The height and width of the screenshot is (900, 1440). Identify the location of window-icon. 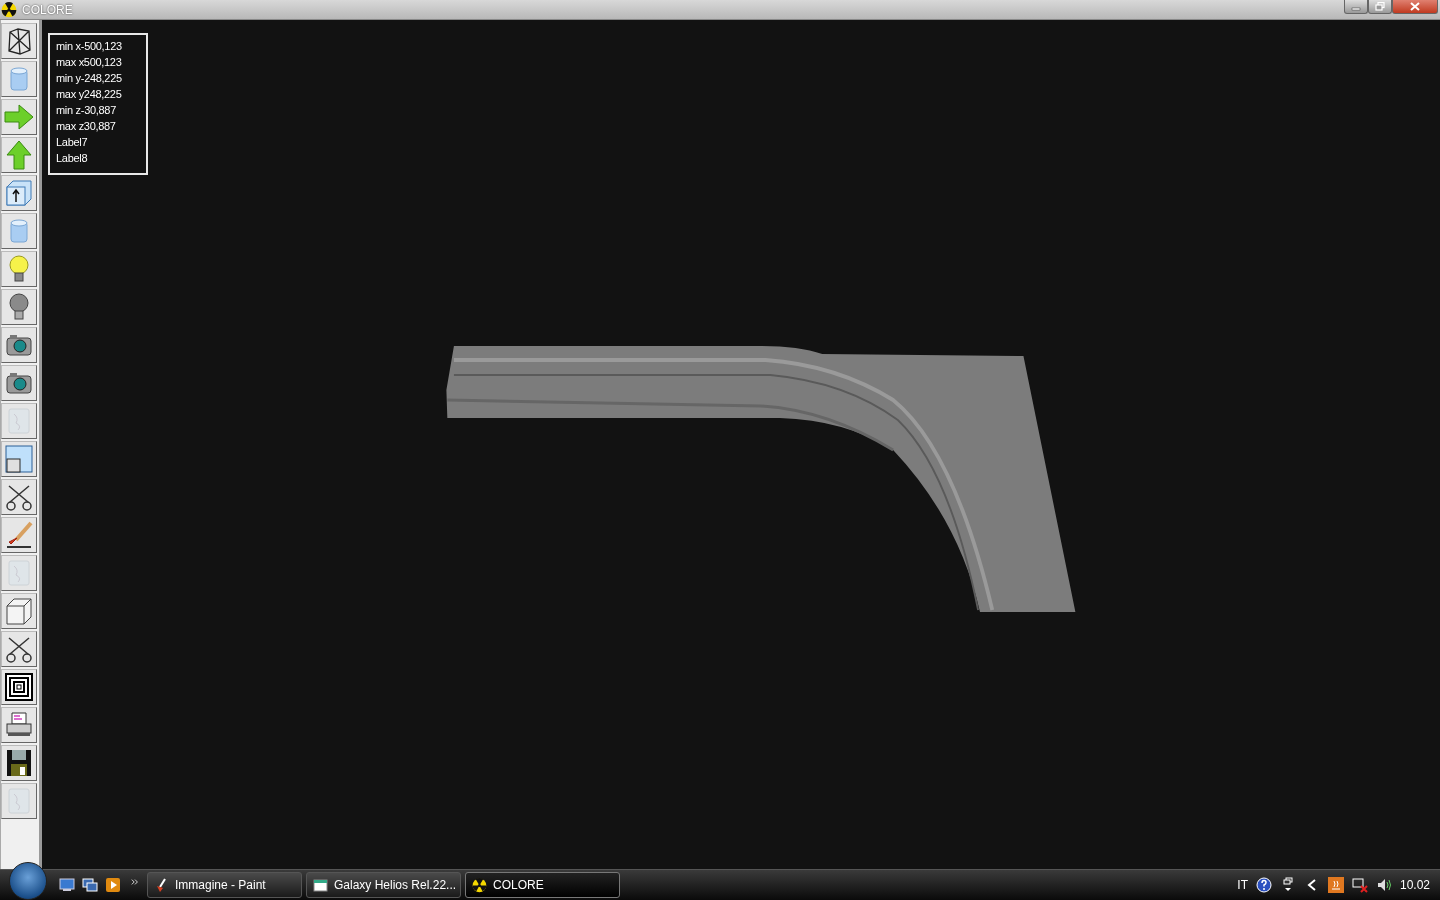
(320, 885).